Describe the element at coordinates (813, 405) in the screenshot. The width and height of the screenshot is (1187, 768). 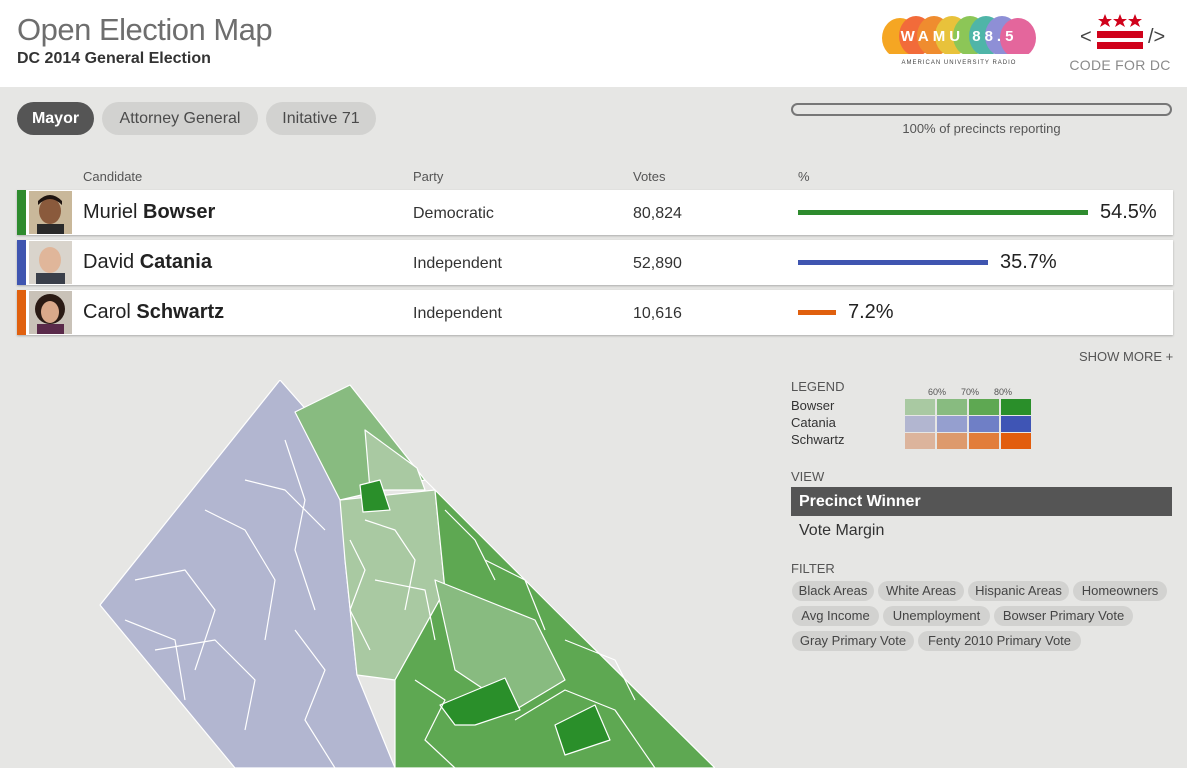
I see `legend-name-bowser: Bowser` at that location.